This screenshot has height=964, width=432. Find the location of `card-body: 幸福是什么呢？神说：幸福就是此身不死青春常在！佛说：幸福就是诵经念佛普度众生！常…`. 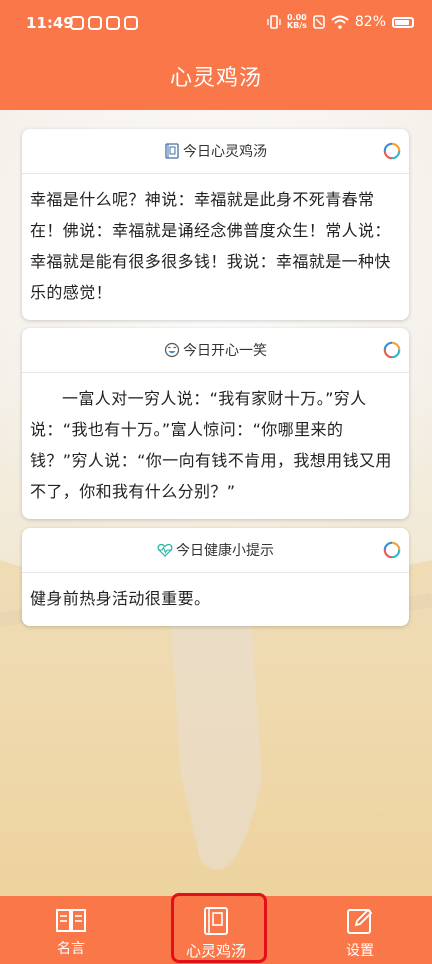

card-body: 幸福是什么呢？神说：幸福就是此身不死青春常在！佛说：幸福就是诵经念佛普度众生！常… is located at coordinates (210, 246).